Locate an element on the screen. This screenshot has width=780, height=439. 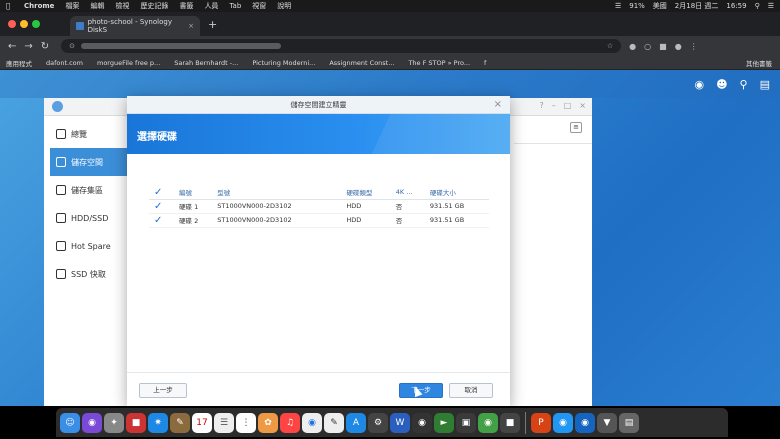
back-button: 上一步 is located at coordinates (163, 390).